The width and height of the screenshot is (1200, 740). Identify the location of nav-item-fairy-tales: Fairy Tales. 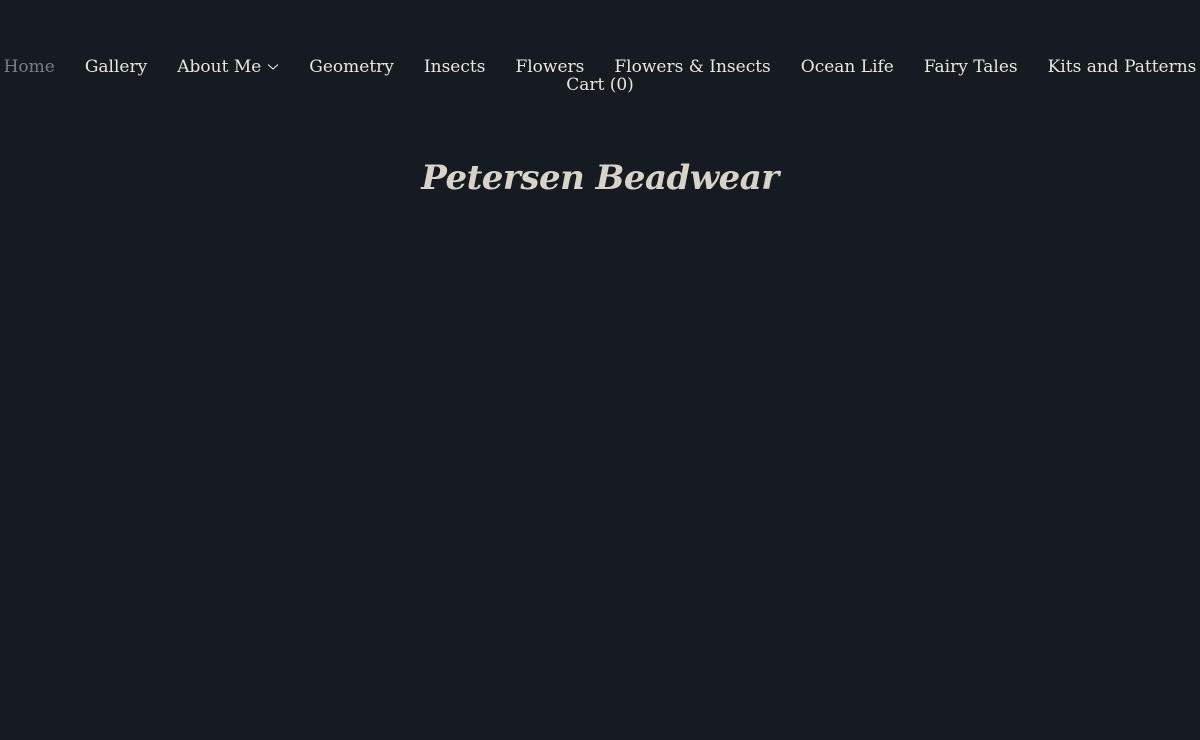
(971, 67).